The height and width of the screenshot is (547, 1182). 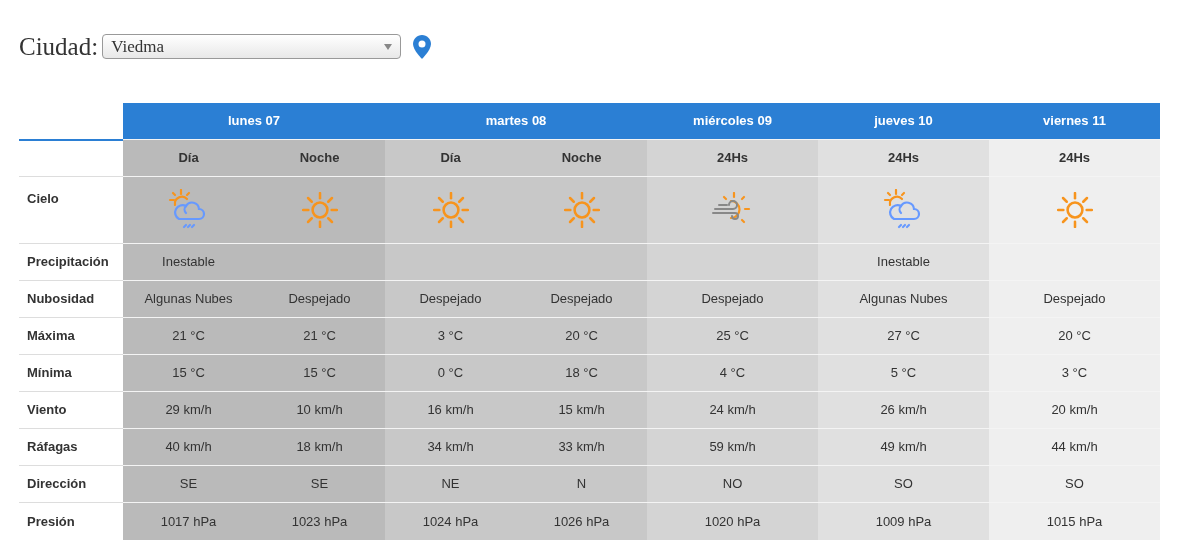 I want to click on gusts-cell: 44 km/h, so click(x=1074, y=447).